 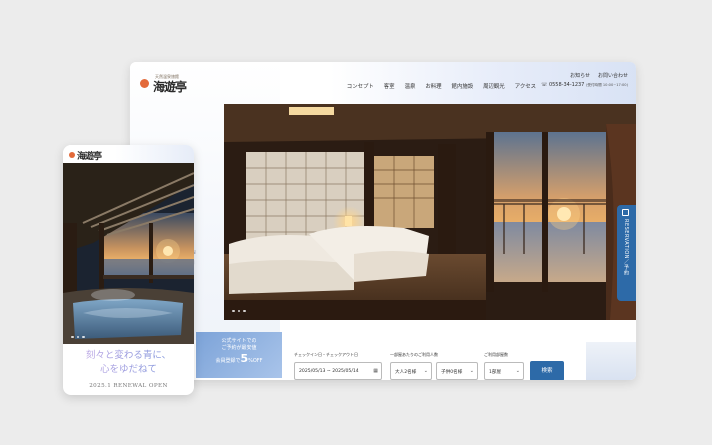 What do you see at coordinates (625, 212) in the screenshot?
I see `calendar-icon` at bounding box center [625, 212].